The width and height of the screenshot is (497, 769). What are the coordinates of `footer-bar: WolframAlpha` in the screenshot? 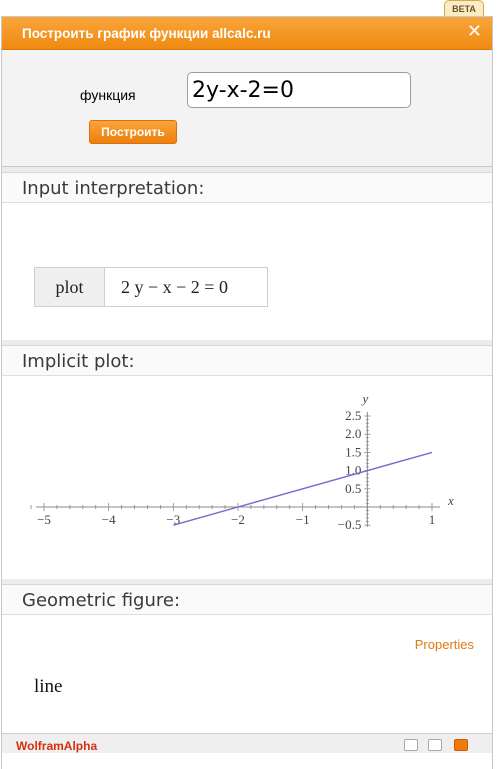 It's located at (247, 743).